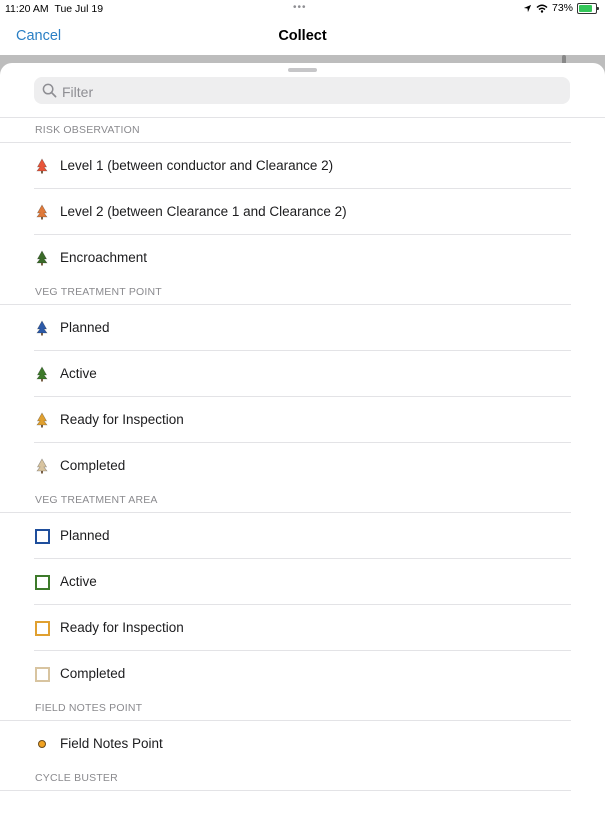 The width and height of the screenshot is (605, 823). What do you see at coordinates (542, 8) in the screenshot?
I see `wifi-icon` at bounding box center [542, 8].